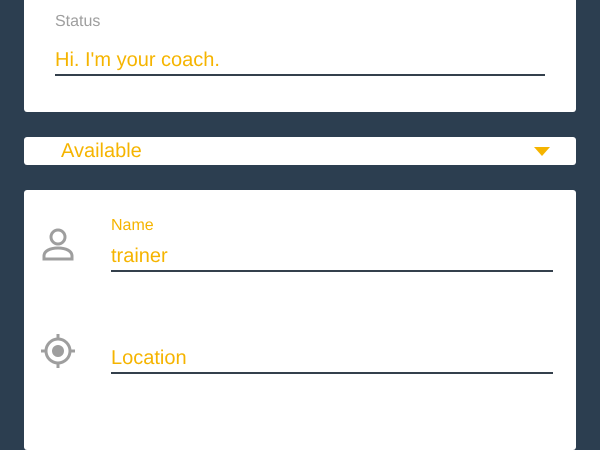 The width and height of the screenshot is (600, 450). Describe the element at coordinates (132, 226) in the screenshot. I see `field-label: Name` at that location.